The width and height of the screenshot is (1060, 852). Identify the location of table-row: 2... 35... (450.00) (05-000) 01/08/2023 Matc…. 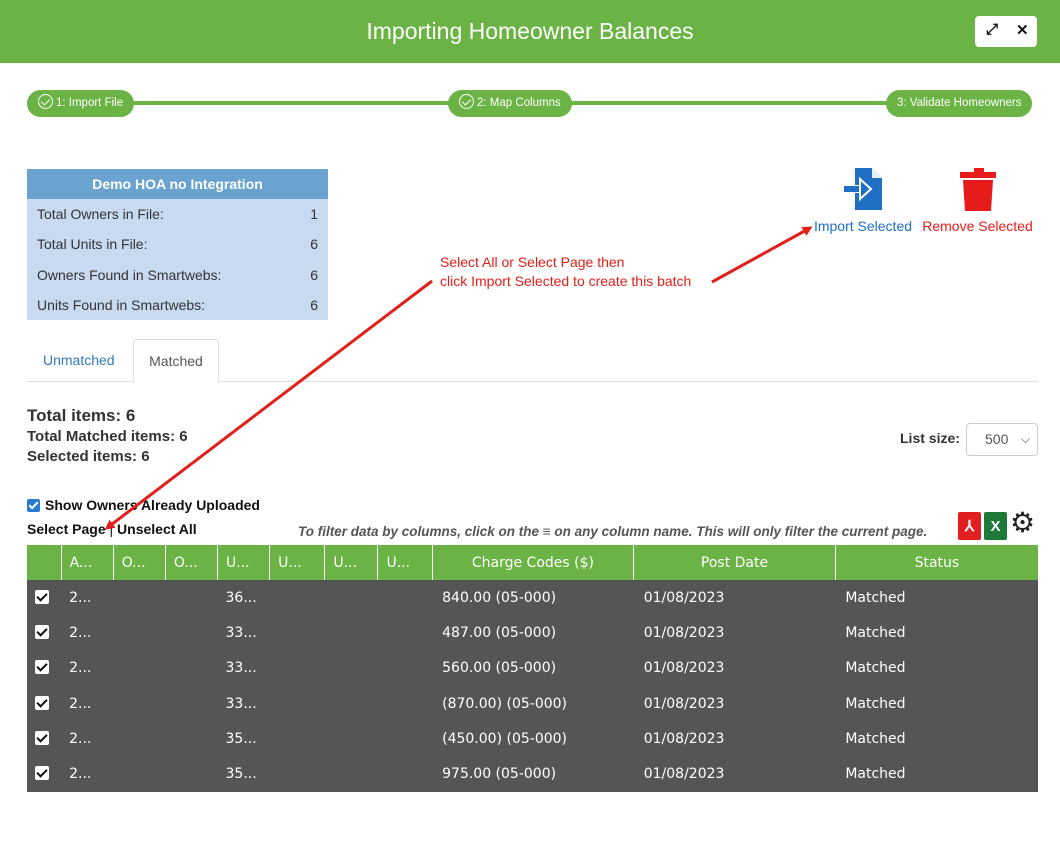
(532, 739).